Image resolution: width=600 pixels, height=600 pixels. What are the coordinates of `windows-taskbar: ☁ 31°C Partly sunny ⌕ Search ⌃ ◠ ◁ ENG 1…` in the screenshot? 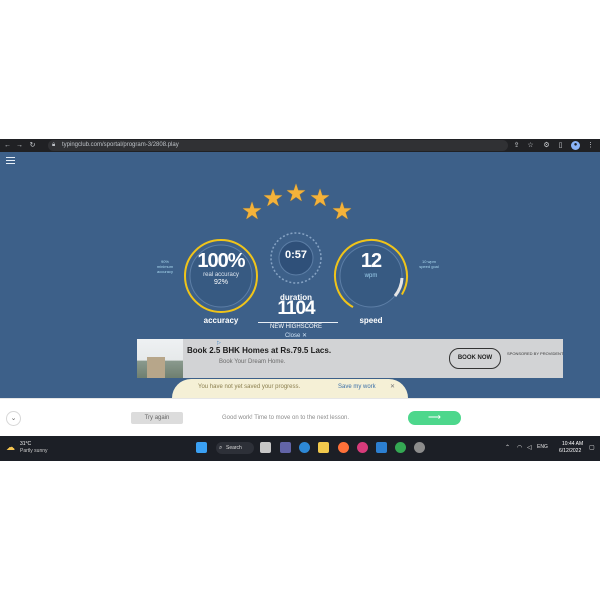 It's located at (300, 448).